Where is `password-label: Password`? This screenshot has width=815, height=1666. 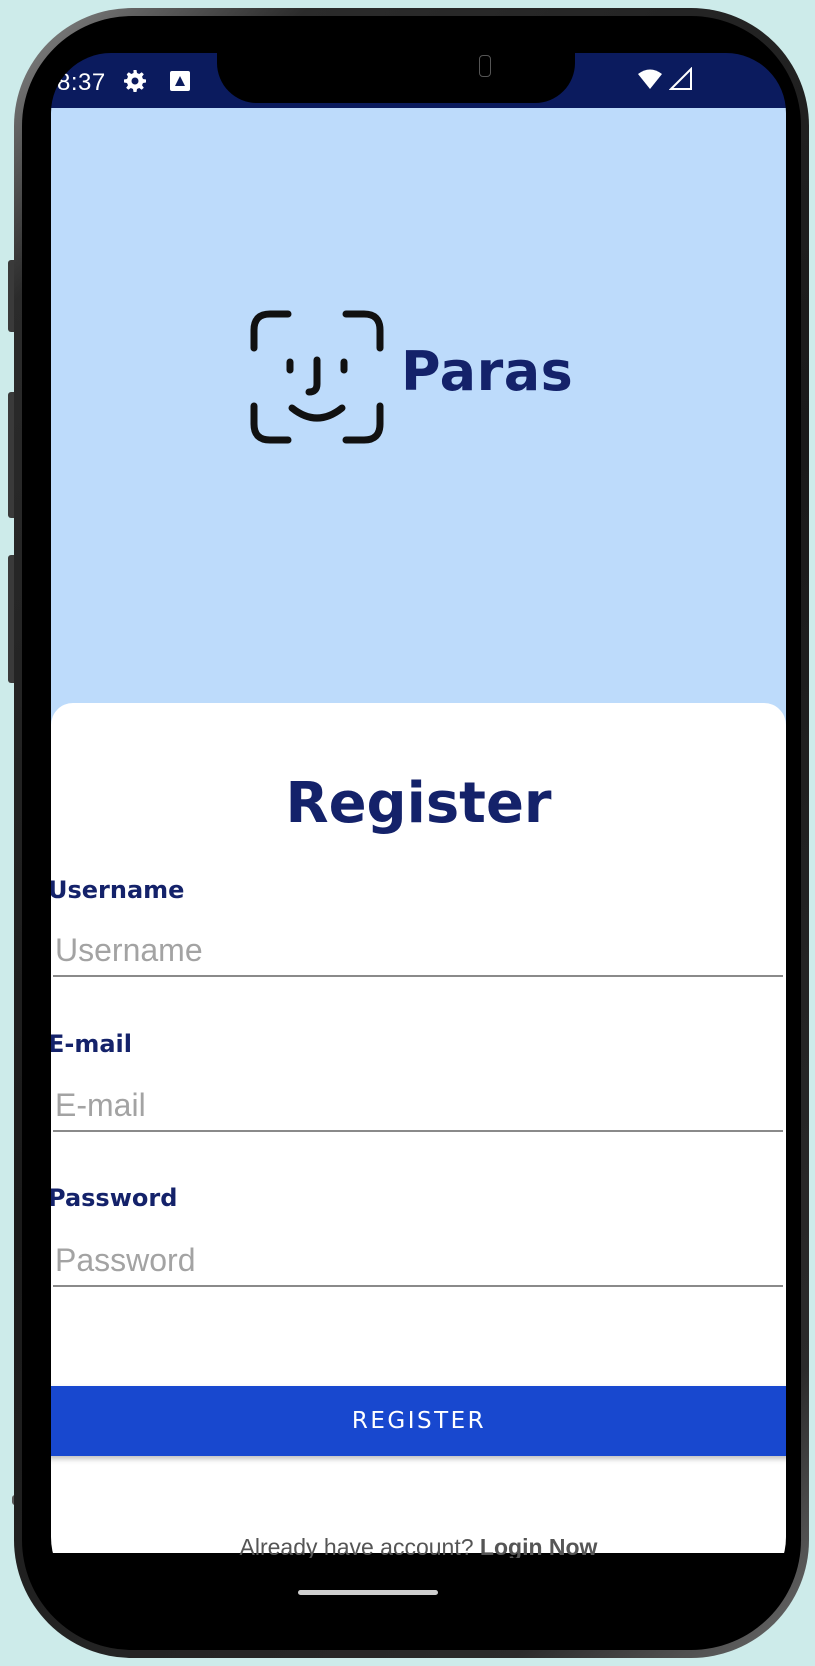
password-label: Password is located at coordinates (114, 1198).